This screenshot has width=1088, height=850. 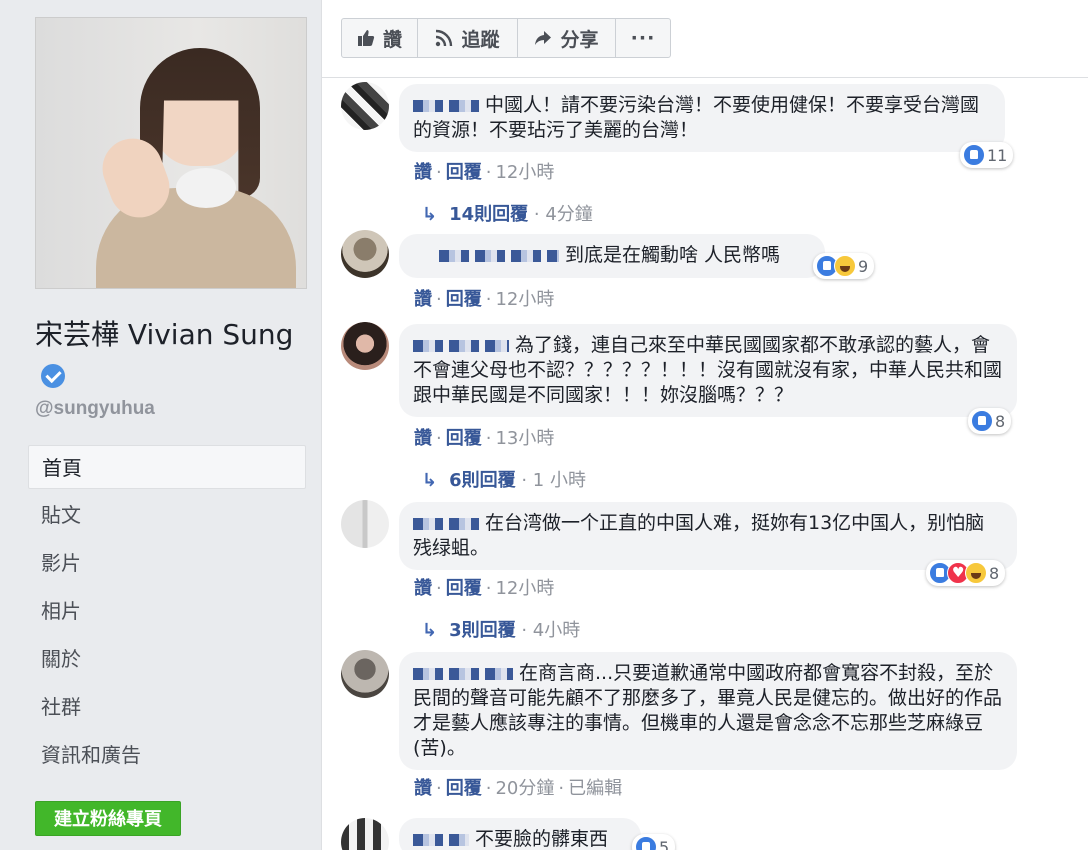 I want to click on view-replies-link: ↳ 3則回覆 · 4小時, so click(x=501, y=629).